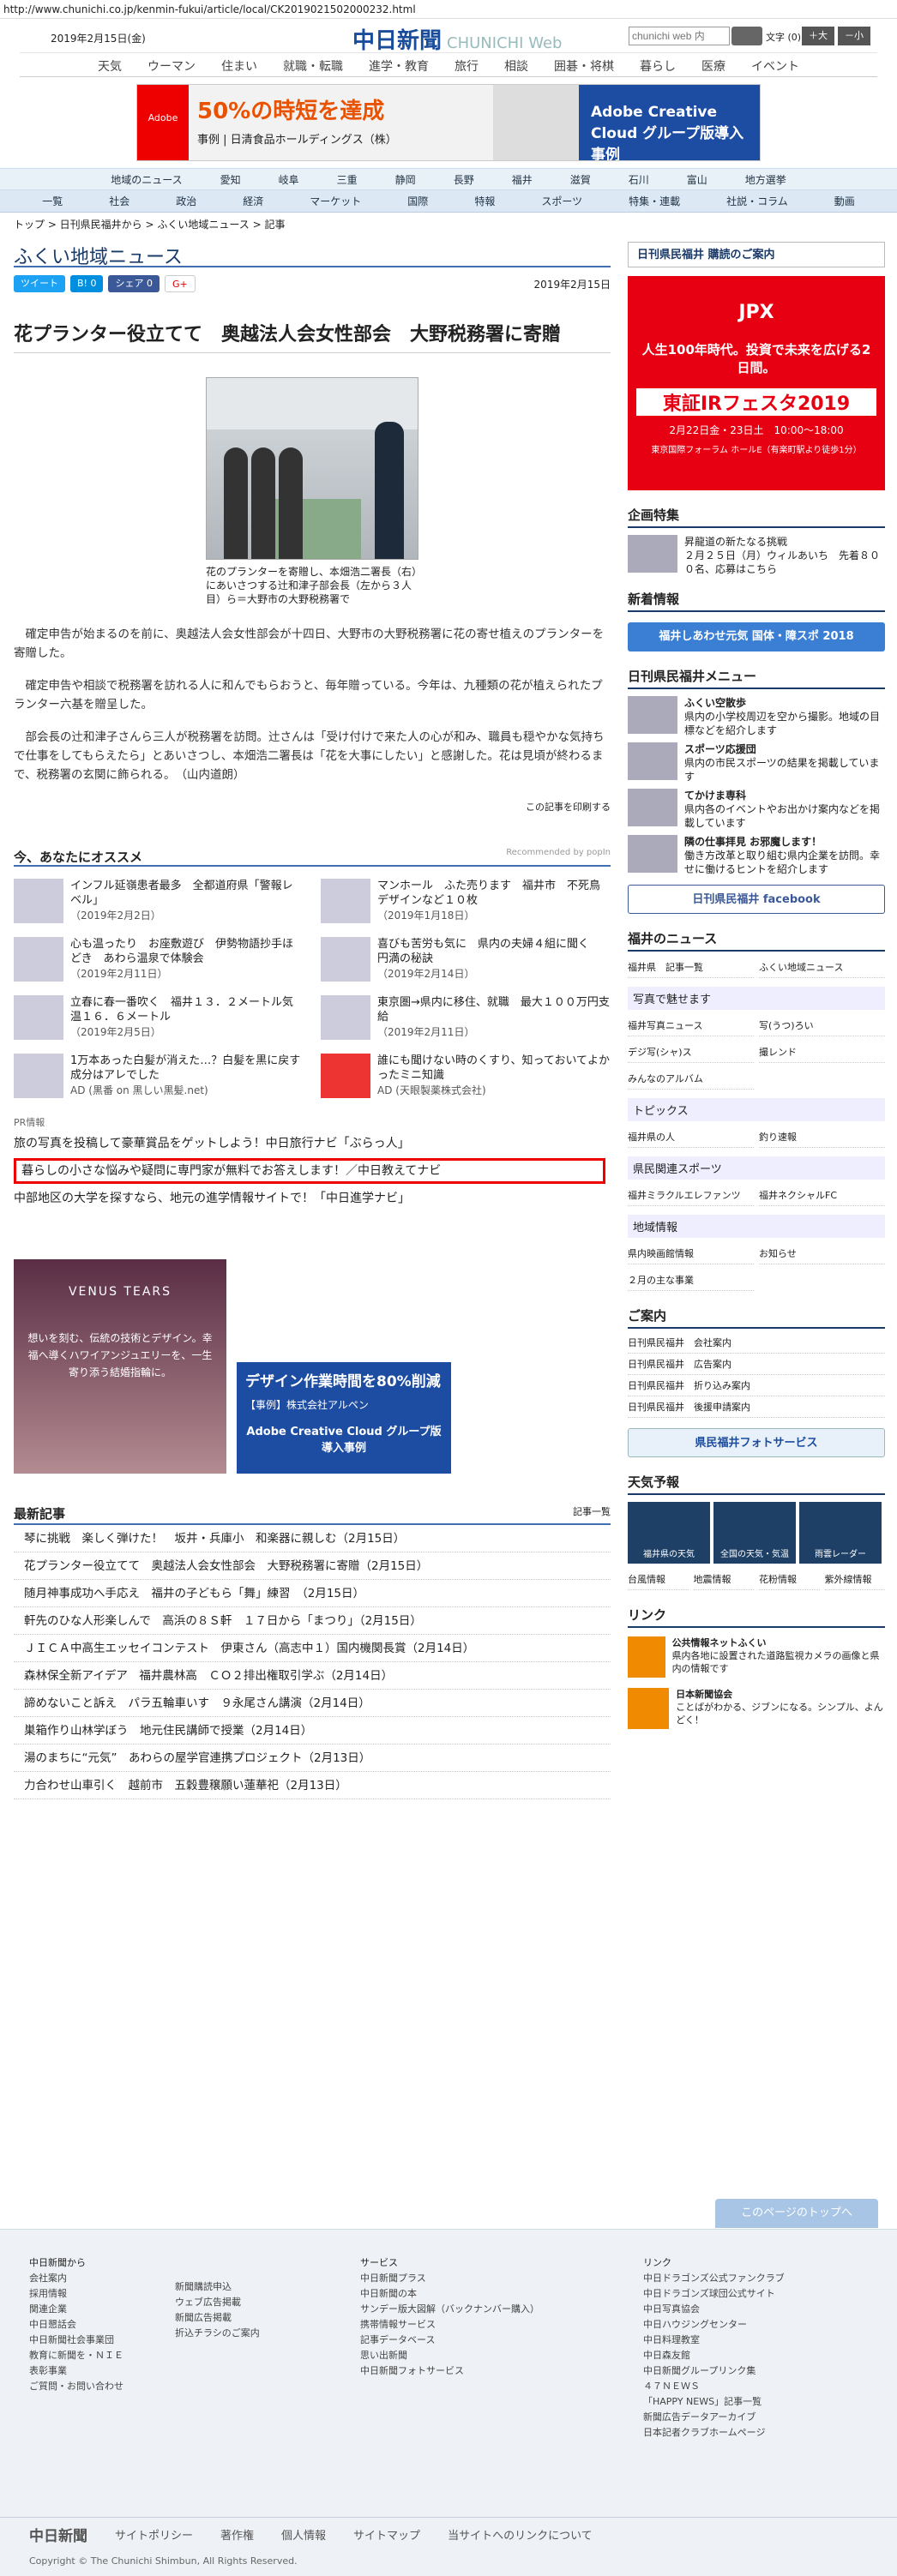 The image size is (897, 2576). I want to click on menu-item: てかけま専科 県内各のイベントやお出かけ案内などを掲載しています, so click(757, 809).